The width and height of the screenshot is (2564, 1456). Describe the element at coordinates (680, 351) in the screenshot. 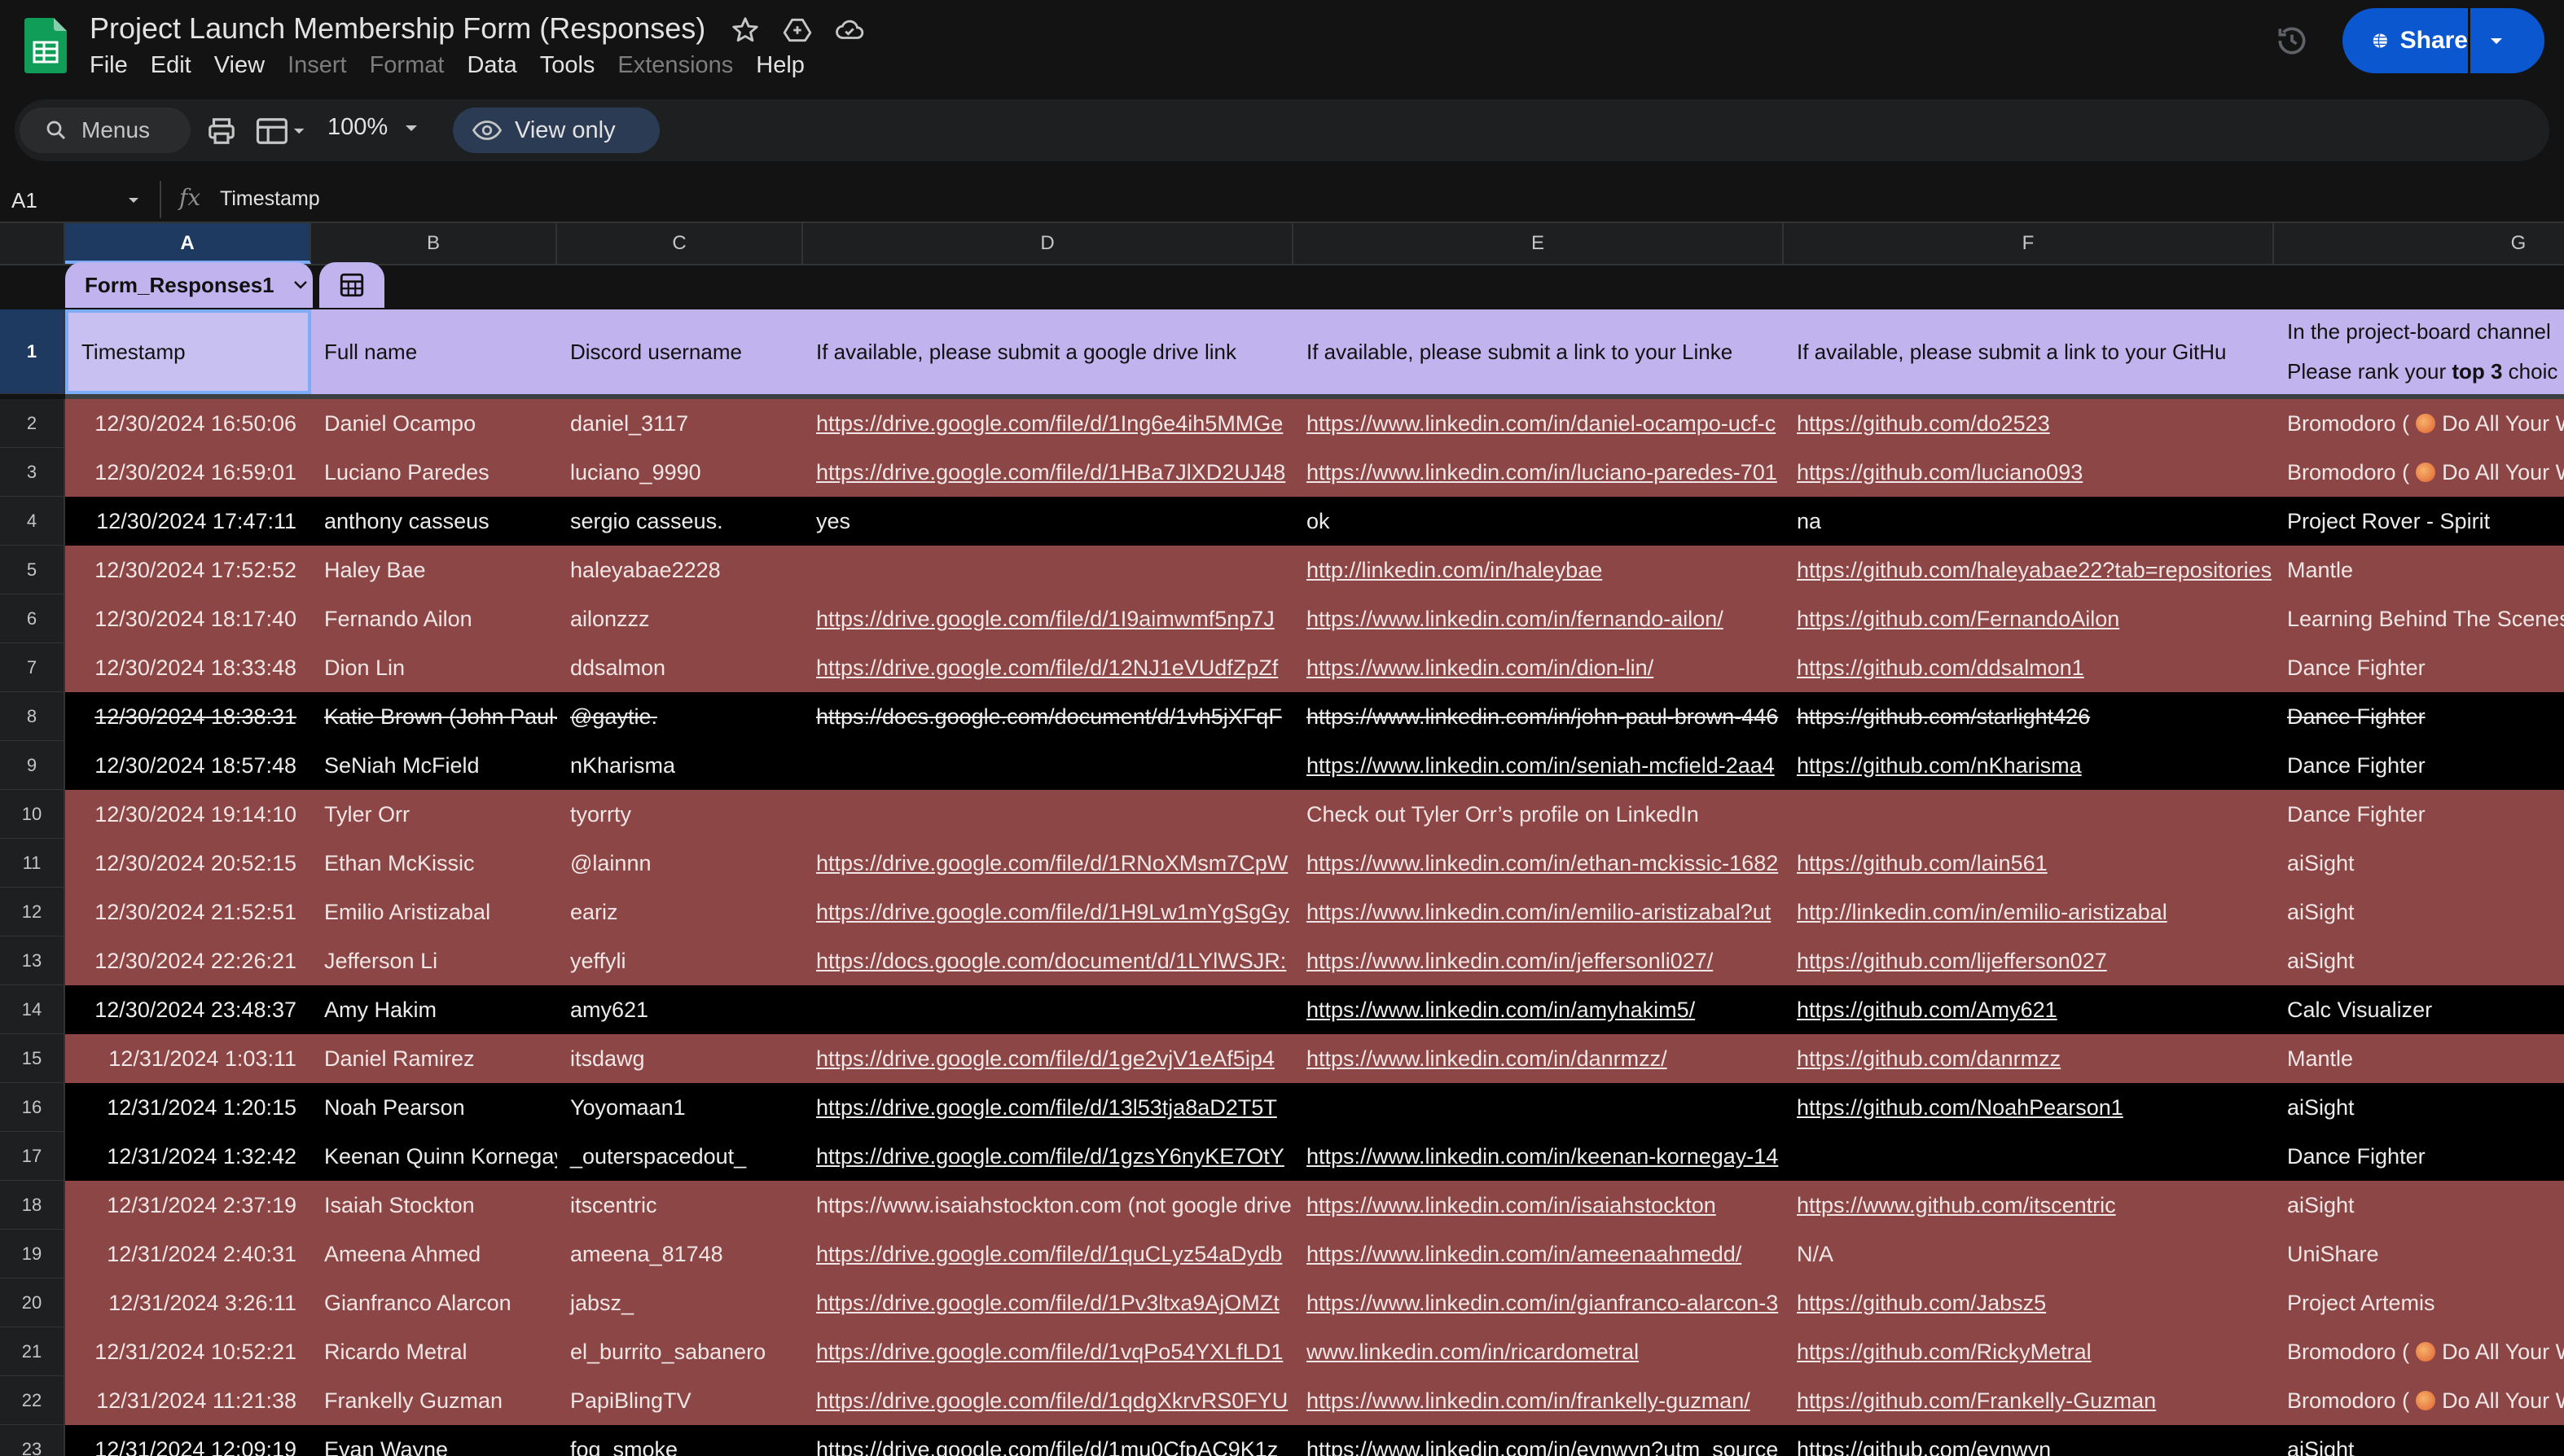

I see `header-discord-username: Discord username` at that location.